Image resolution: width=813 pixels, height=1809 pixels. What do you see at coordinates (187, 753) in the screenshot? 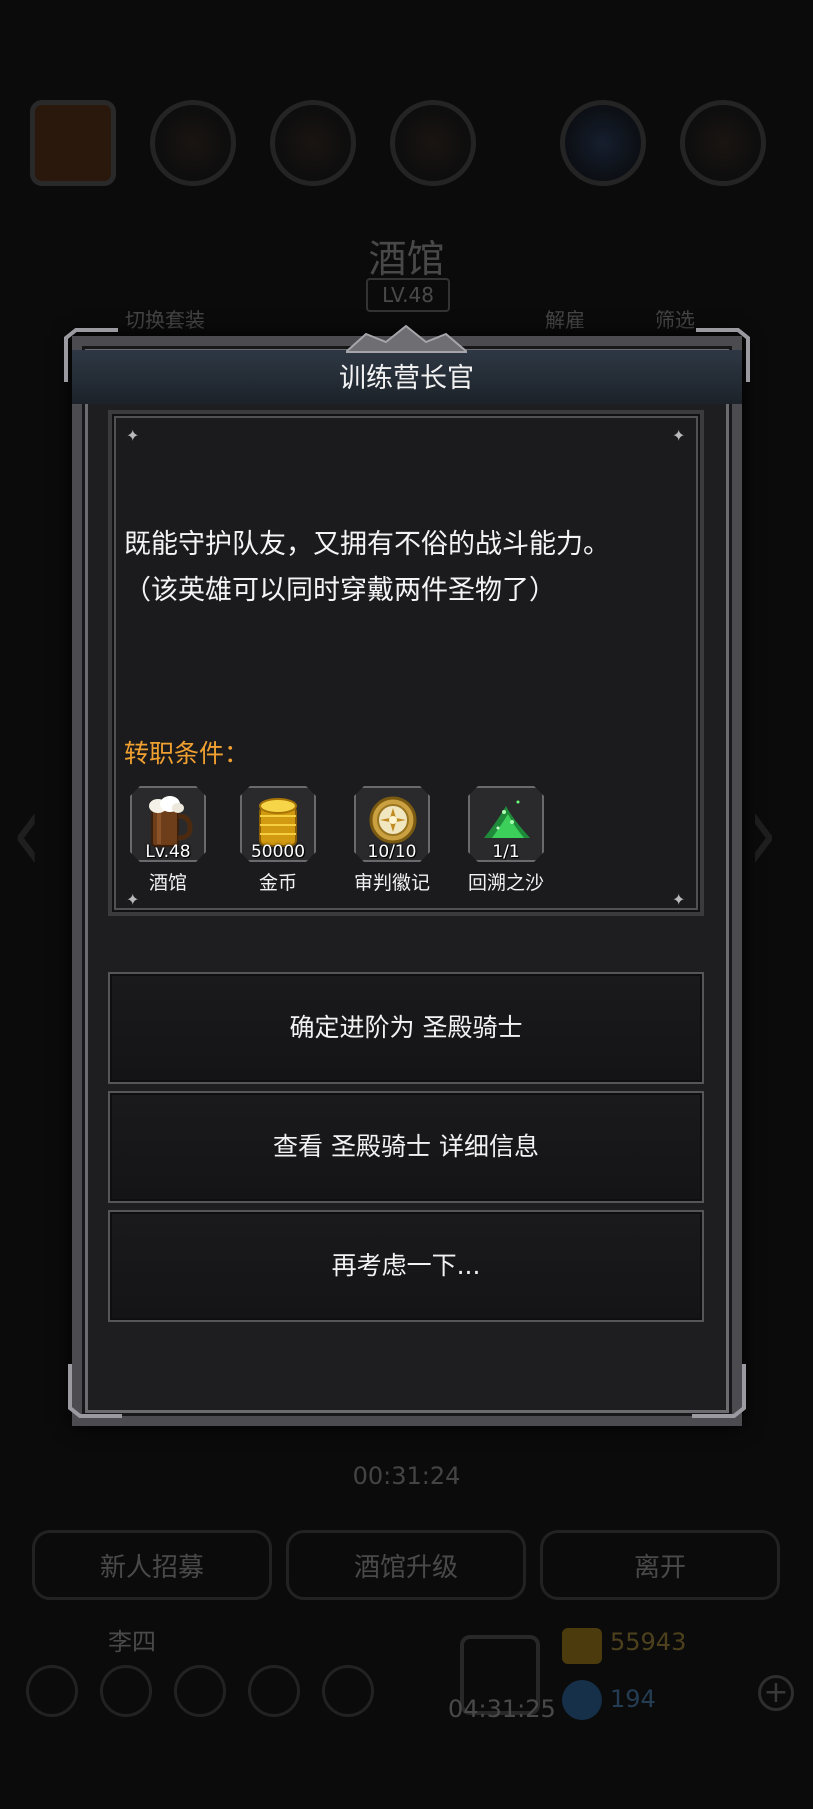
I see `requirements-title: 转职条件：` at bounding box center [187, 753].